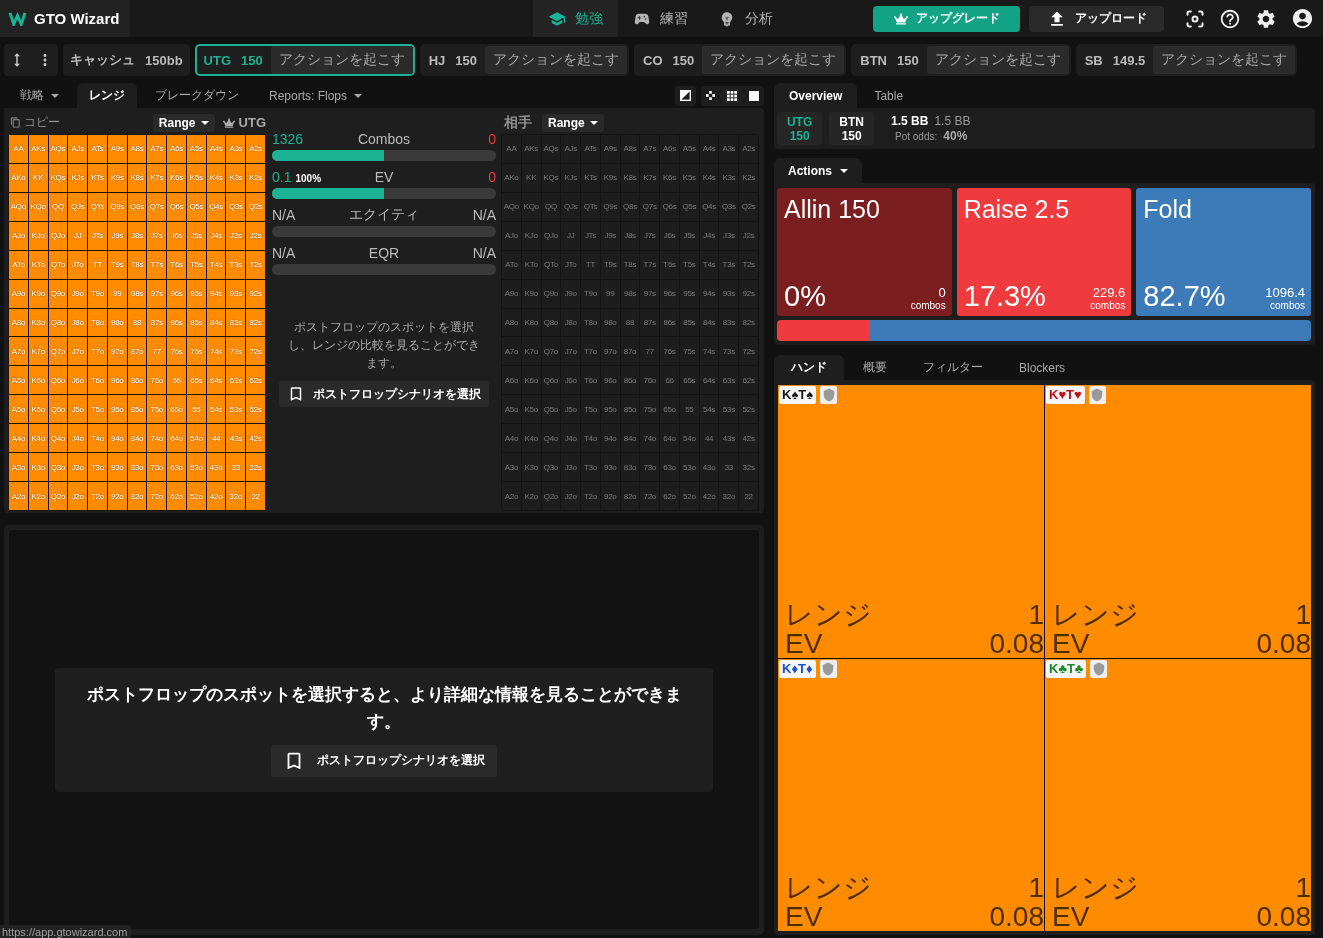 The width and height of the screenshot is (1323, 938). What do you see at coordinates (610, 293) in the screenshot?
I see `range-cell: 99` at bounding box center [610, 293].